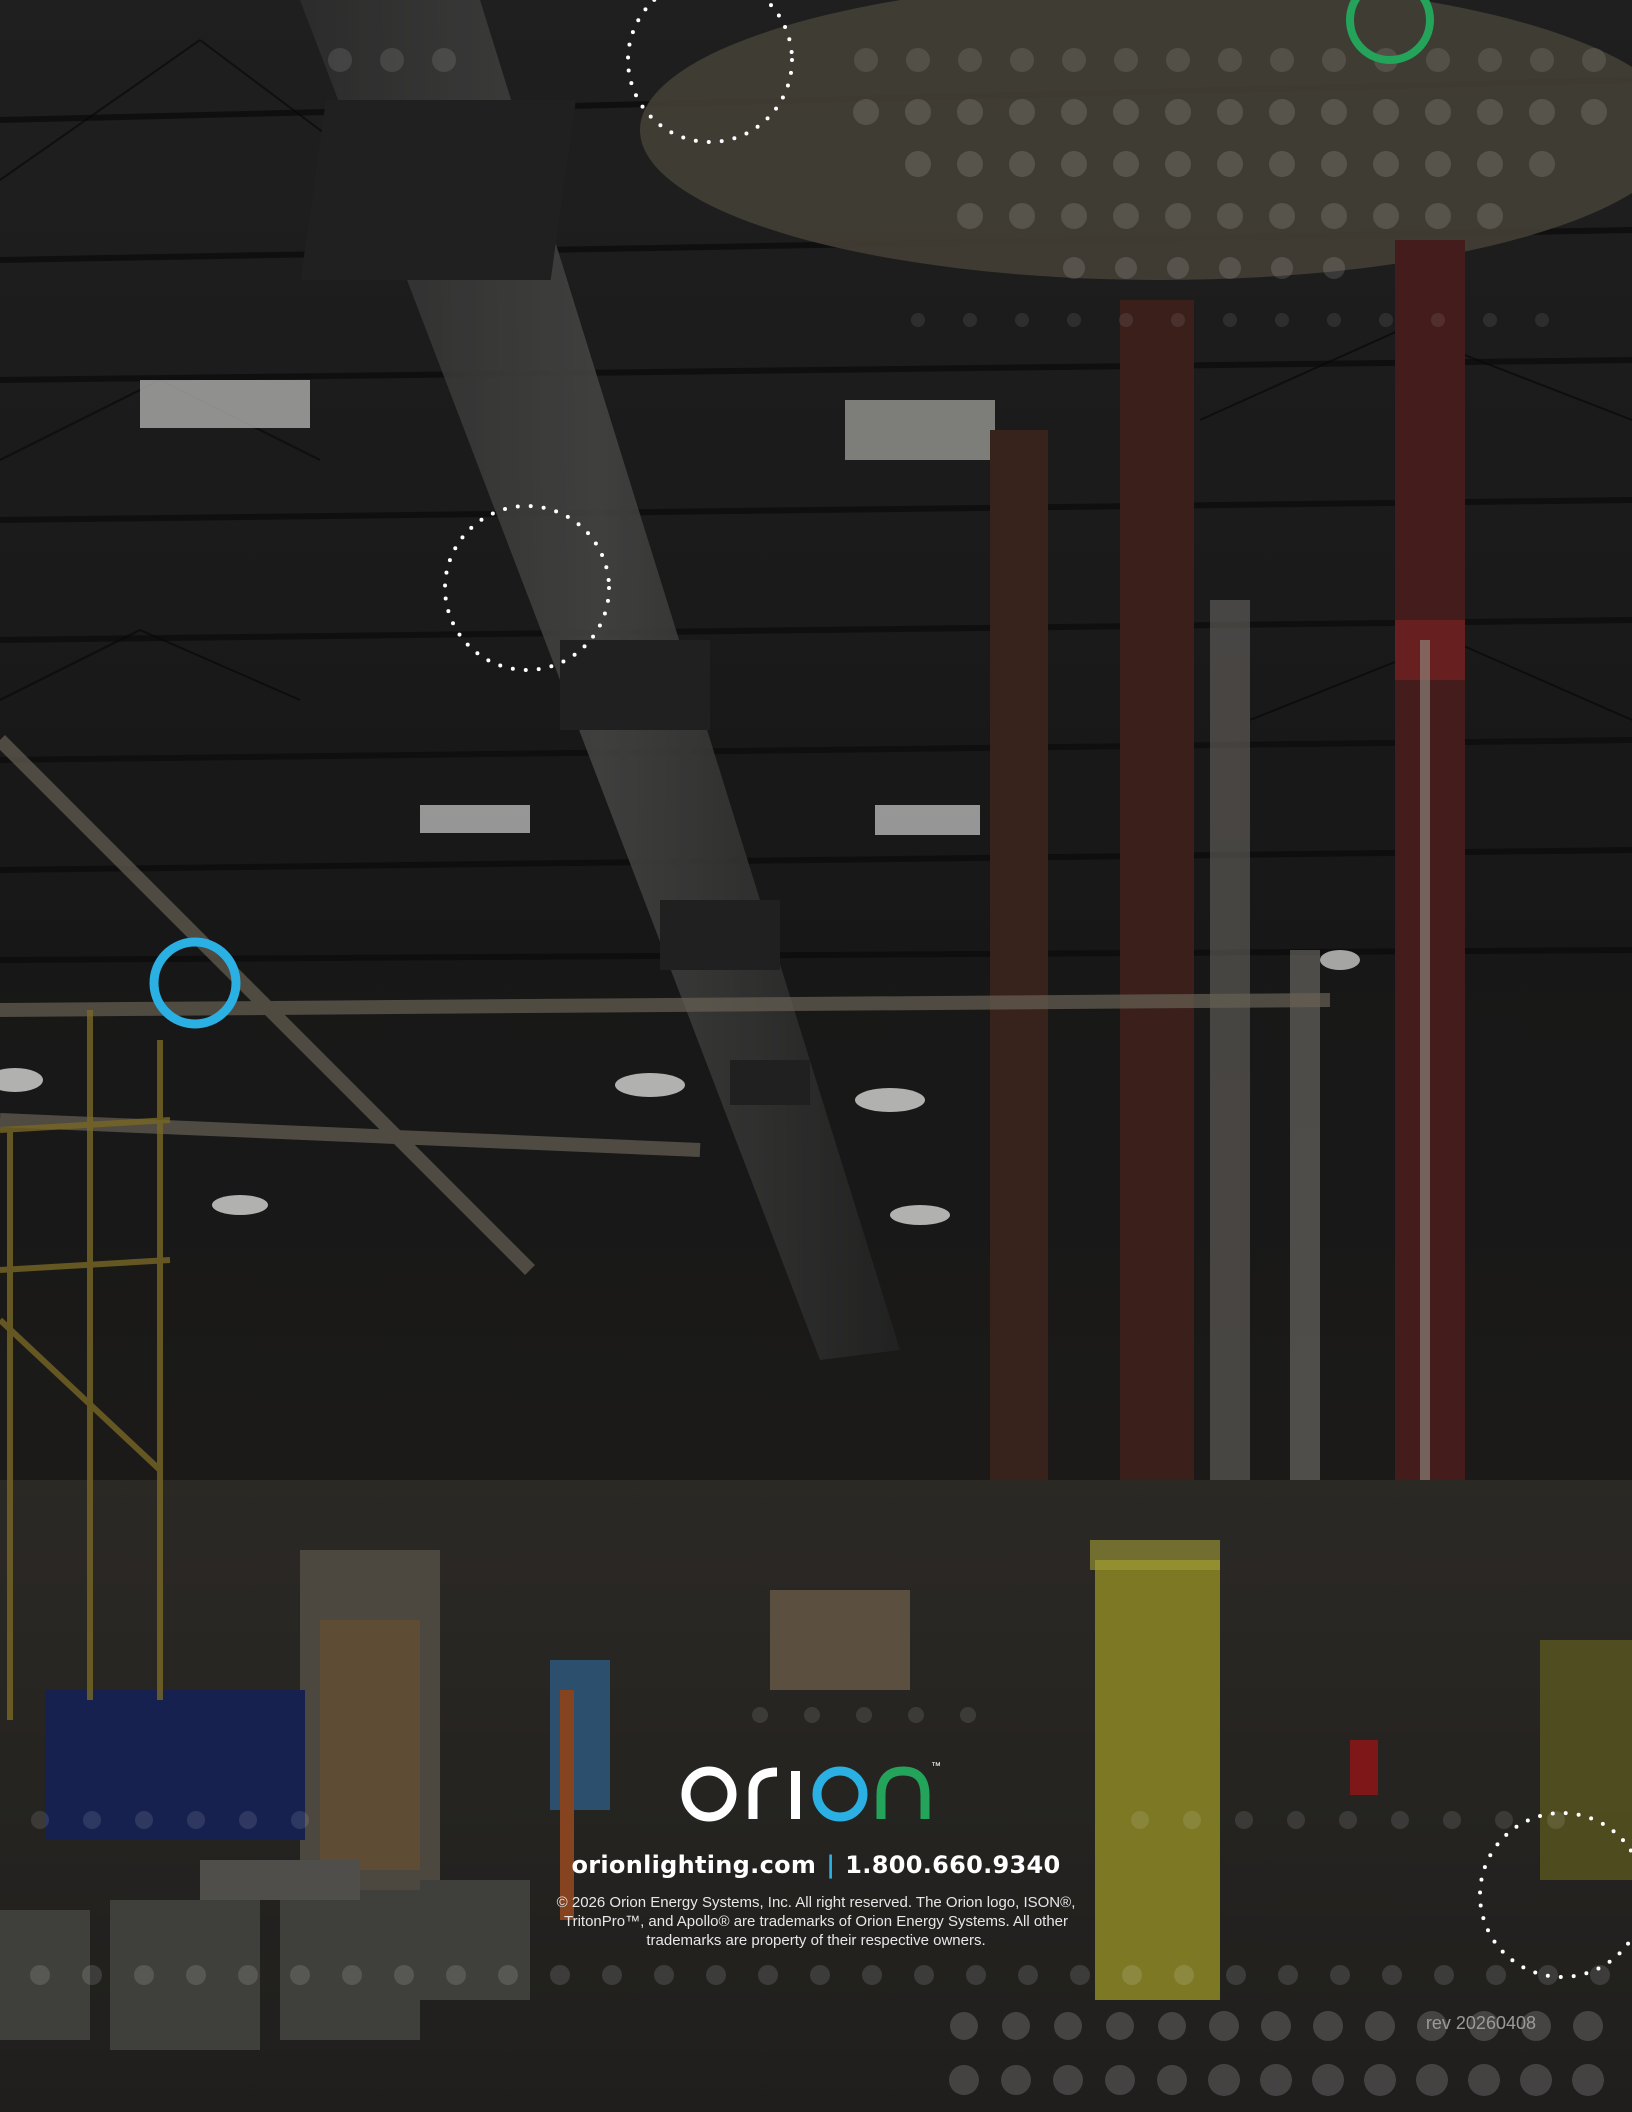 The image size is (1632, 2112). I want to click on revision-label: rev 20260408, so click(1480, 2023).